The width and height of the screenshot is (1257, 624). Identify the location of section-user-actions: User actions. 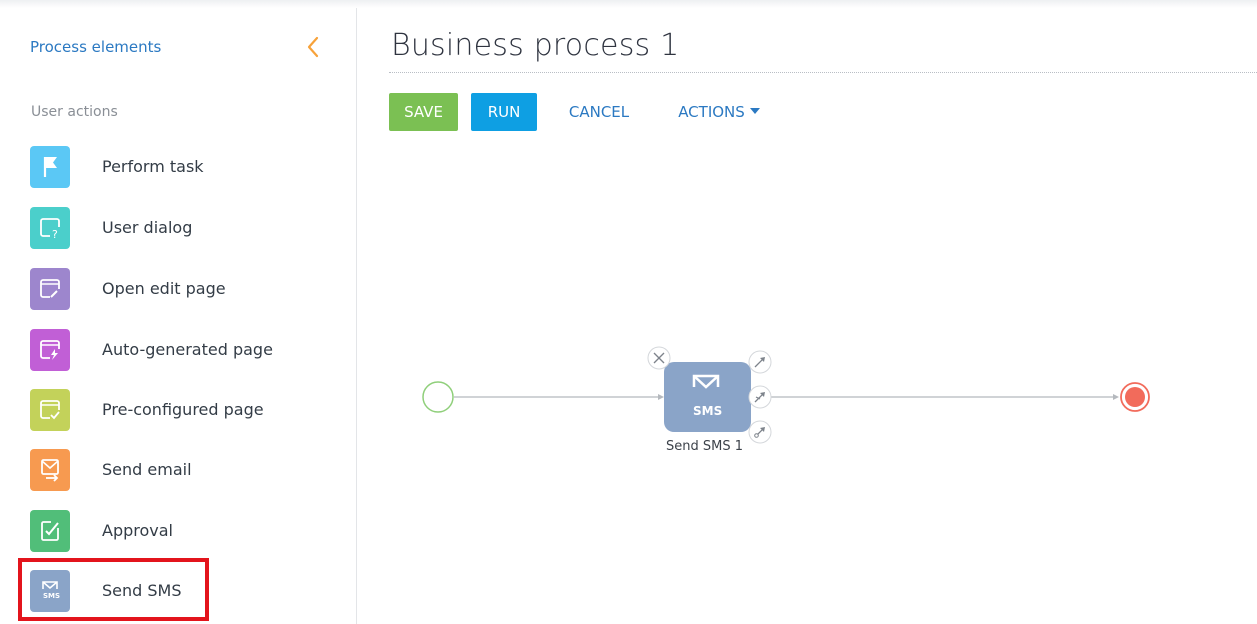
(74, 112).